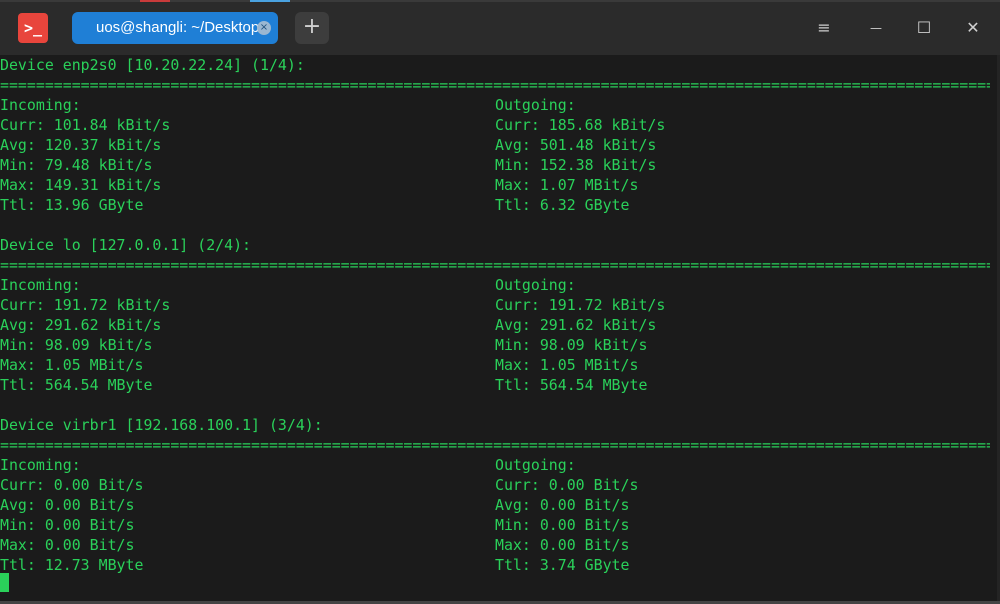  What do you see at coordinates (567, 185) in the screenshot?
I see `outgoing-max: Max: 1.07 MBit/s` at bounding box center [567, 185].